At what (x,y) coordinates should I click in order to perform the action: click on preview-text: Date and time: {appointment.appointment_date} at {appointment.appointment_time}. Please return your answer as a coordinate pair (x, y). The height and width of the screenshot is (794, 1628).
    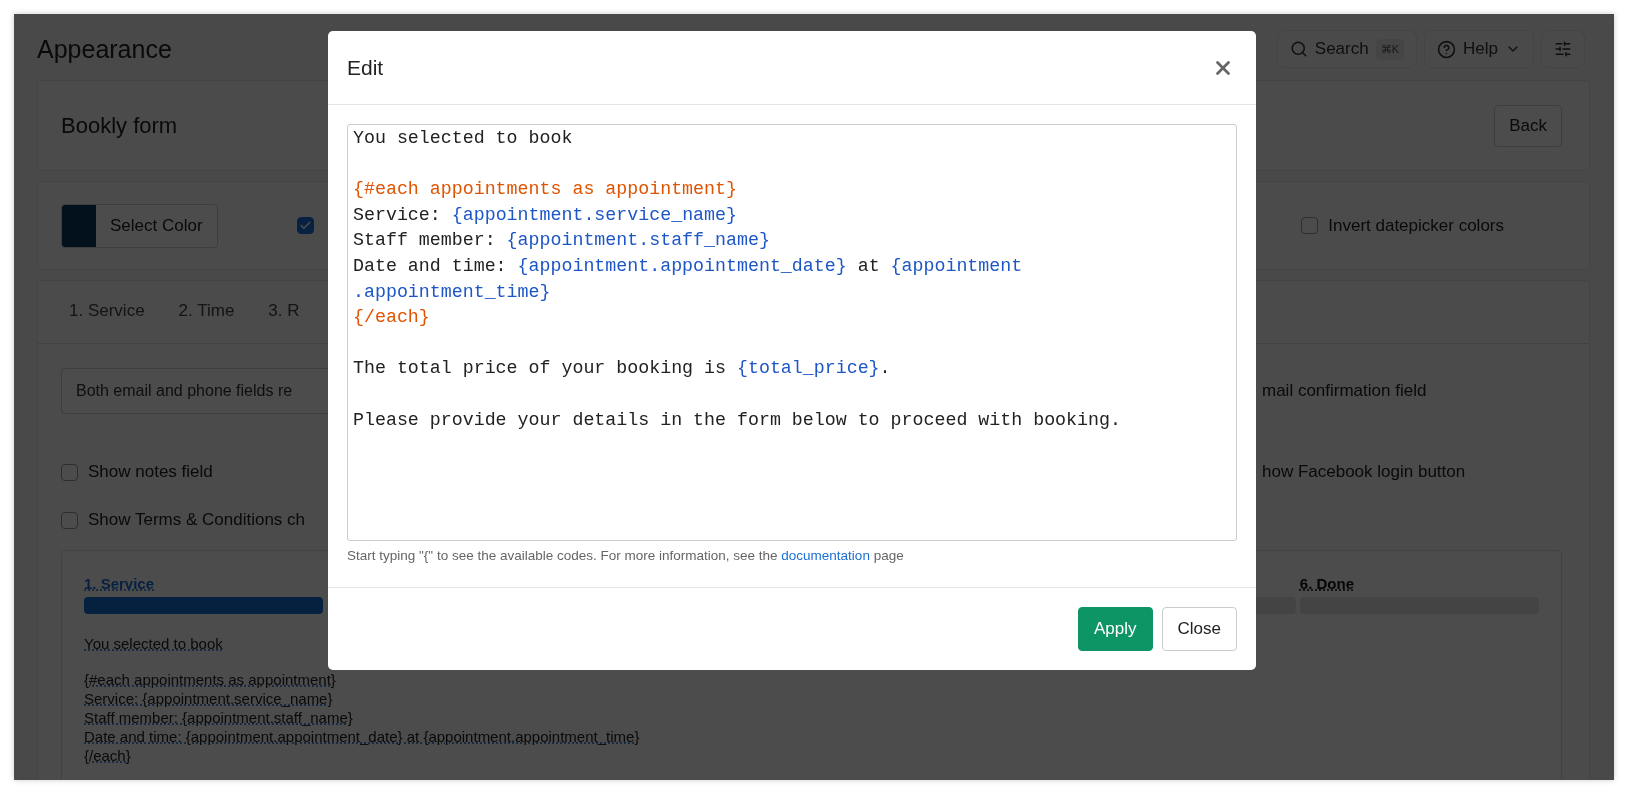
    Looking at the image, I should click on (362, 736).